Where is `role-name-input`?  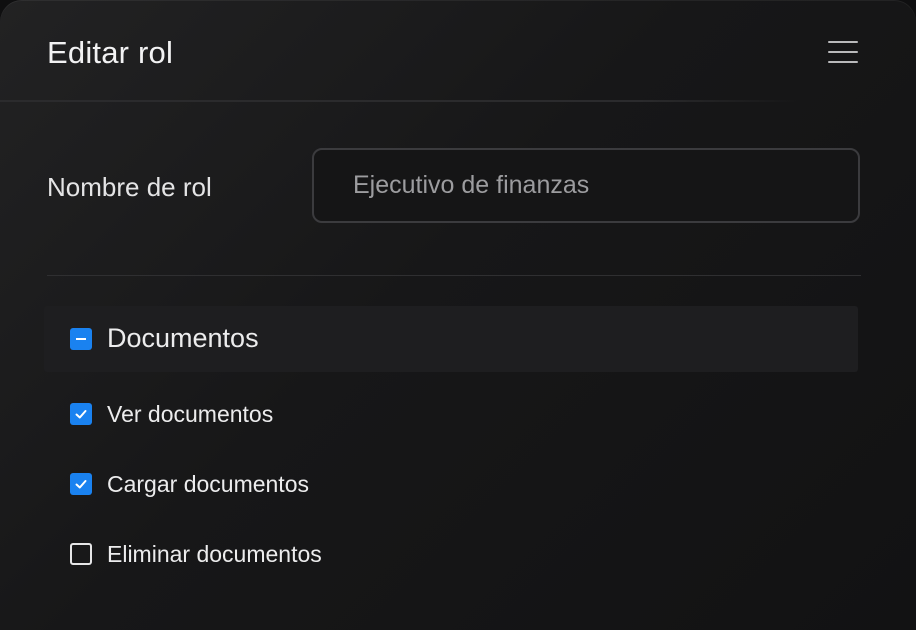 role-name-input is located at coordinates (586, 185).